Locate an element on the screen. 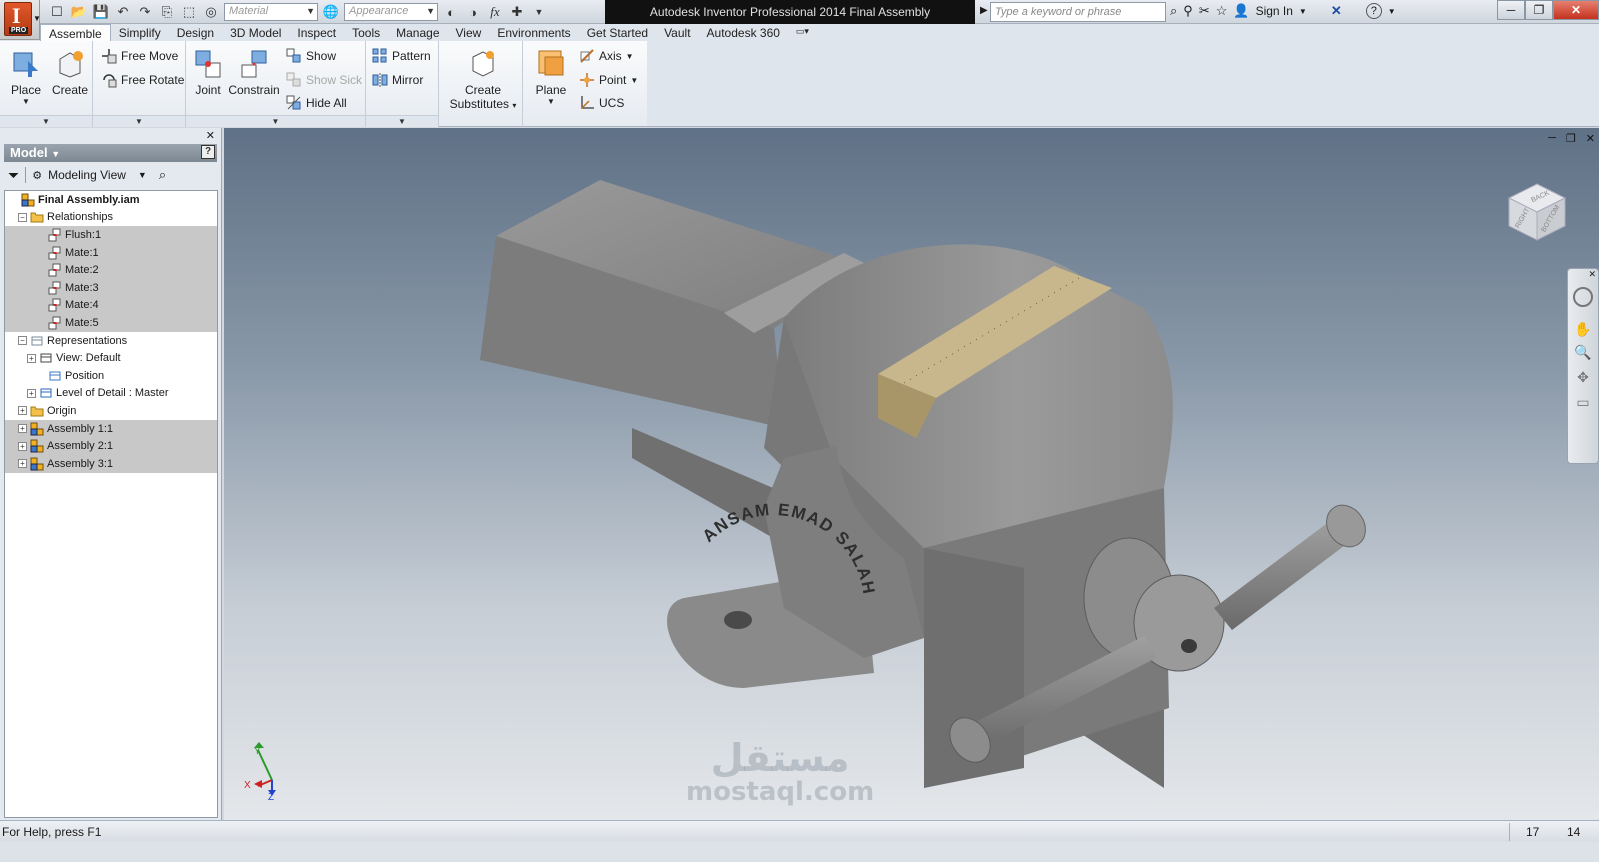 Image resolution: width=1599 pixels, height=862 pixels. sign-in-dropdown-icon: ▼ is located at coordinates (1303, 11).